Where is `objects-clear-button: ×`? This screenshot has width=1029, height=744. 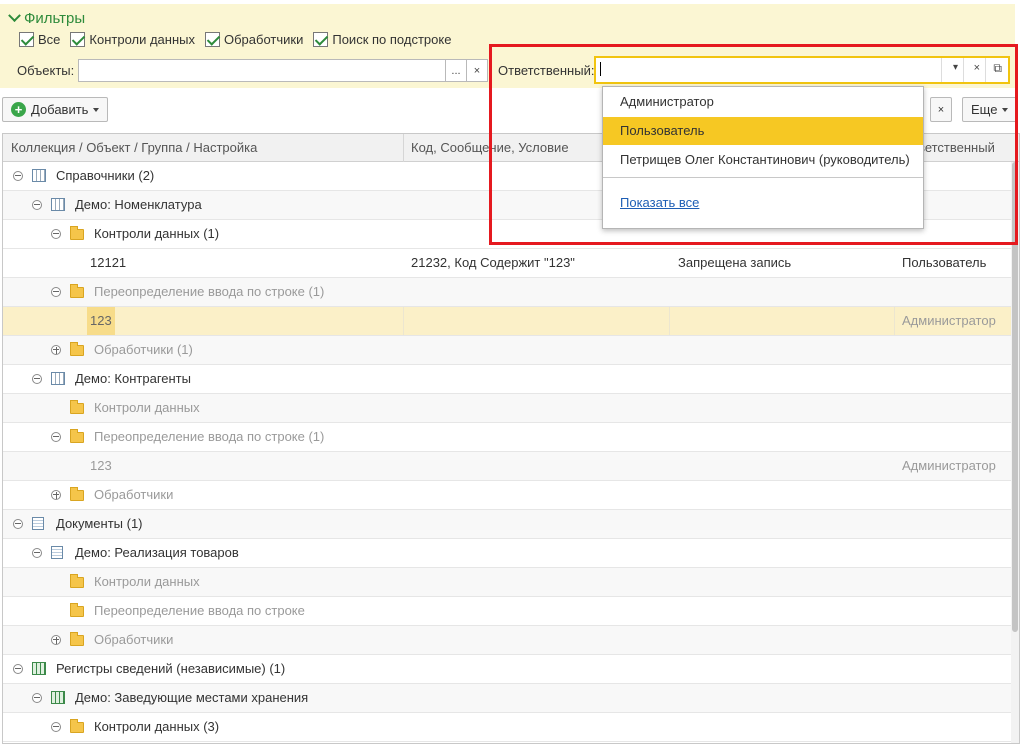
objects-clear-button: × is located at coordinates (477, 70).